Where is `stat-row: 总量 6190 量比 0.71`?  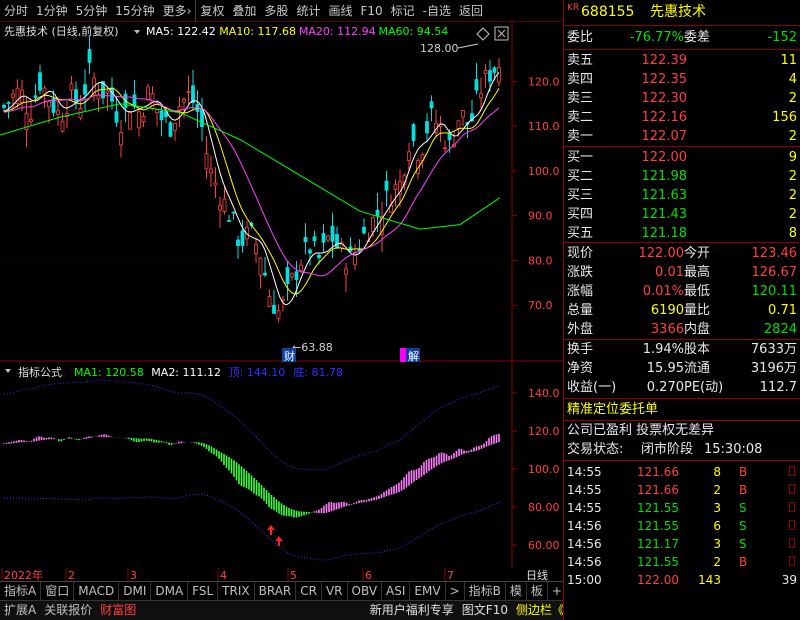
stat-row: 总量 6190 量比 0.71 is located at coordinates (682, 311).